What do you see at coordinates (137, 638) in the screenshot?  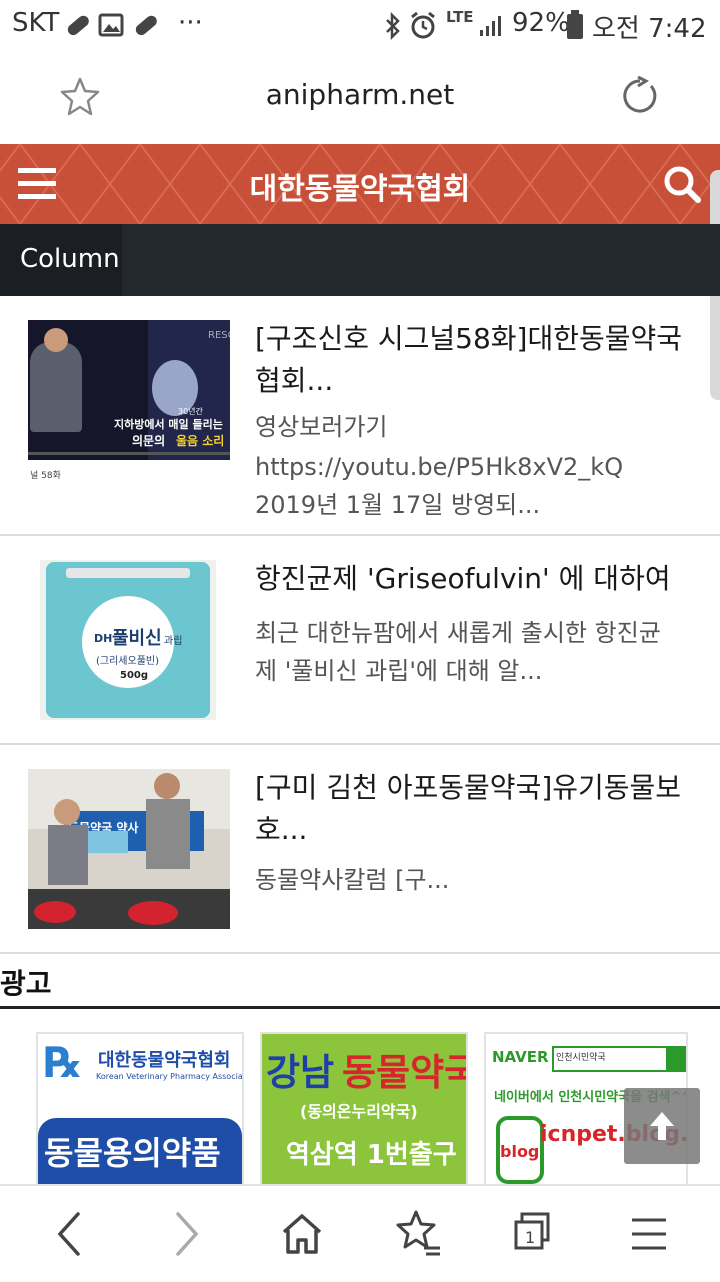 I see `product-name: 풀비신` at bounding box center [137, 638].